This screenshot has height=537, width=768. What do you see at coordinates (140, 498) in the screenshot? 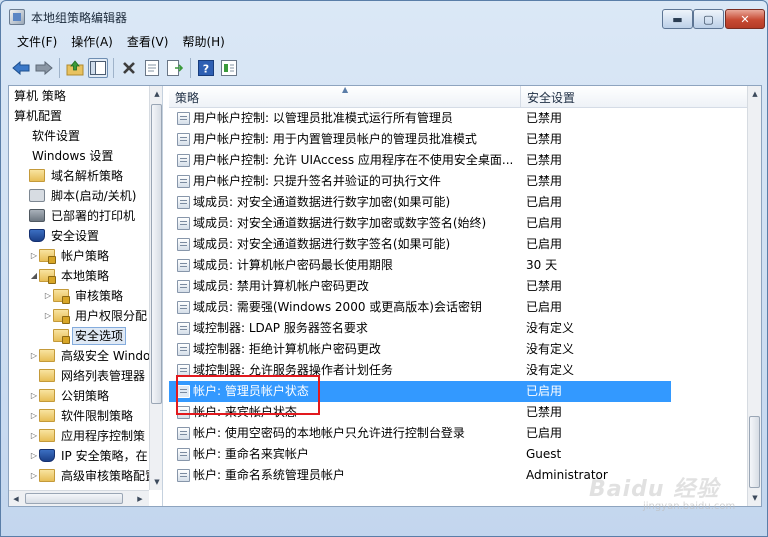
I see `scroll-right-arrow-icon: ▶` at bounding box center [140, 498].